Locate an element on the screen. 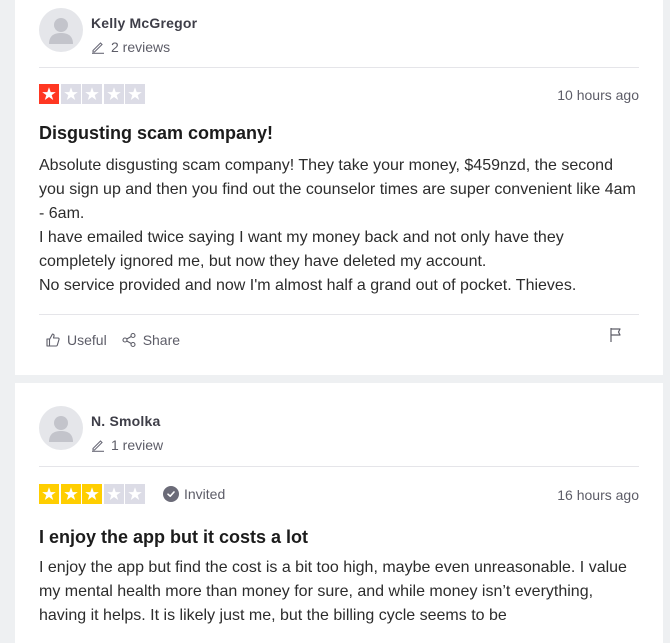  reviewer-info: Kelly McGregor 2 reviews is located at coordinates (118, 31).